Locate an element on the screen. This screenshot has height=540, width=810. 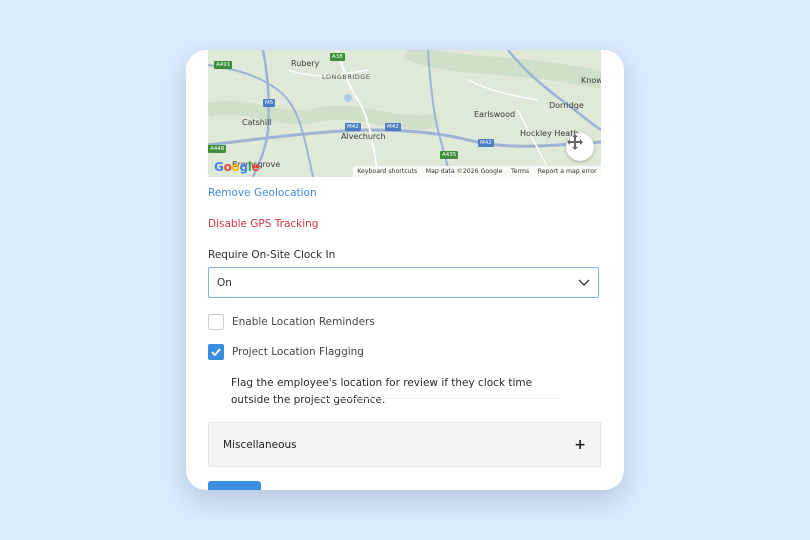
chevron-down-icon is located at coordinates (584, 282).